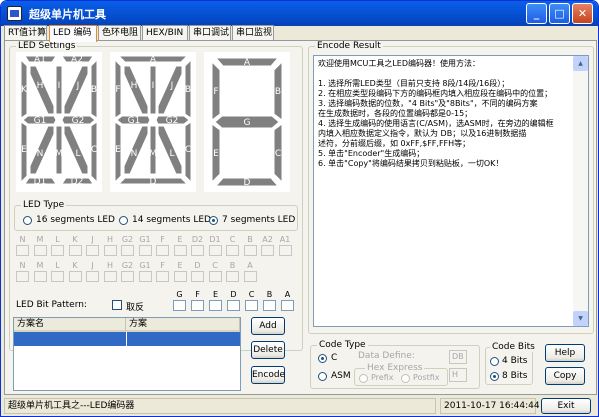 Image resolution: width=599 pixels, height=417 pixels. What do you see at coordinates (75, 265) in the screenshot?
I see `bit-label-bits14-3: K` at bounding box center [75, 265].